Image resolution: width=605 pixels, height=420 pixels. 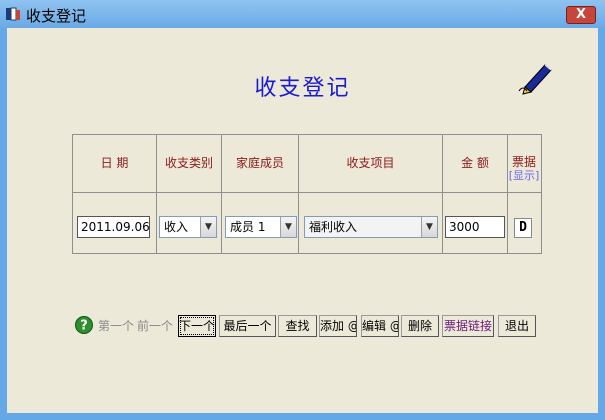 I want to click on exit-button: 退出, so click(x=517, y=326).